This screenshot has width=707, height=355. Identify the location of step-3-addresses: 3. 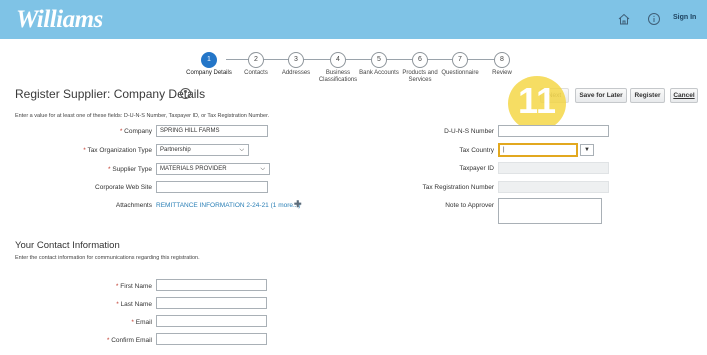
(296, 60).